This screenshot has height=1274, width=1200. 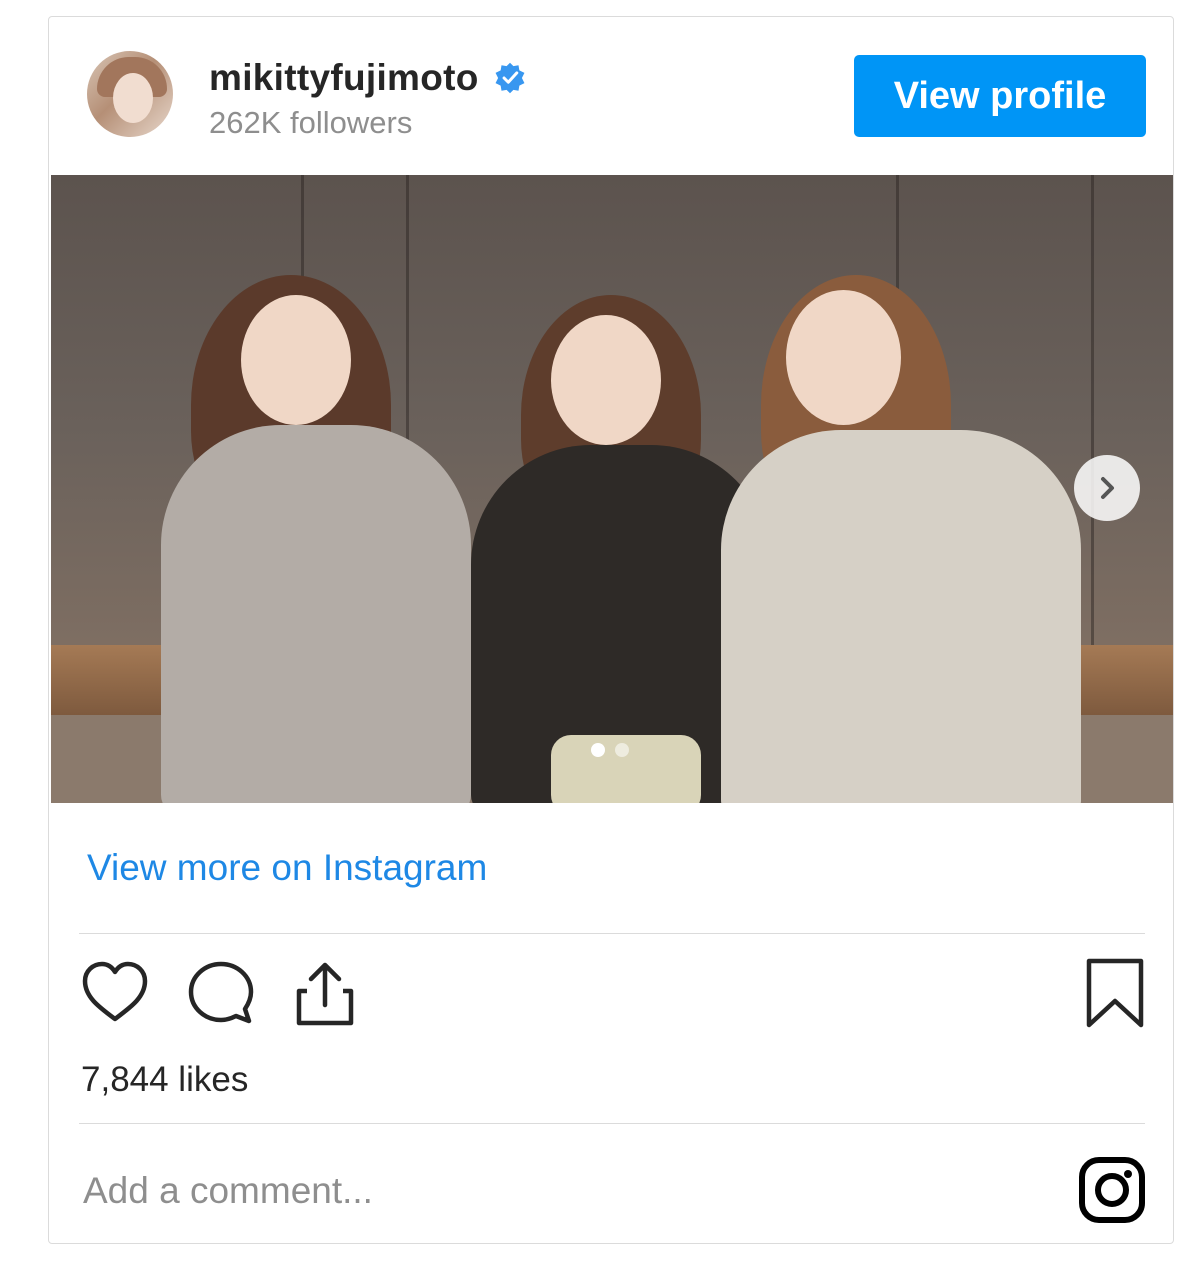 I want to click on chevron-right-icon, so click(x=1107, y=488).